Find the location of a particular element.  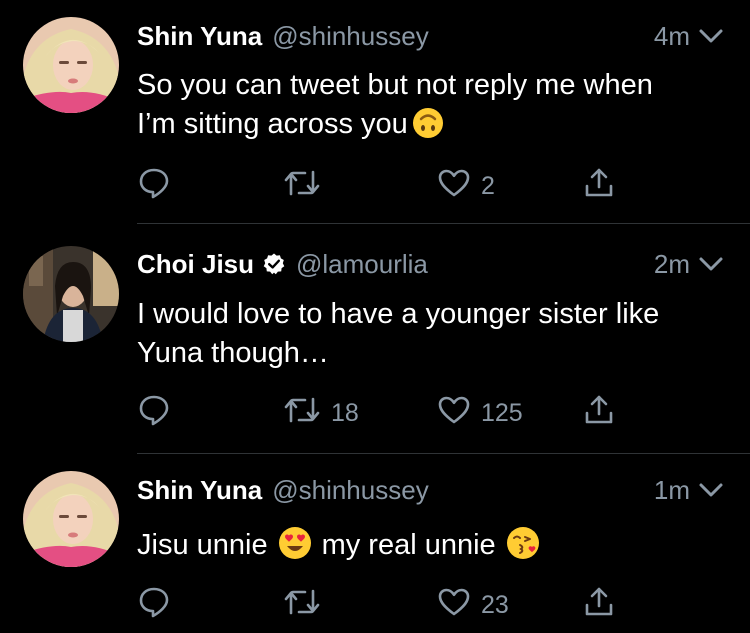

like-button: 23 is located at coordinates (473, 605).